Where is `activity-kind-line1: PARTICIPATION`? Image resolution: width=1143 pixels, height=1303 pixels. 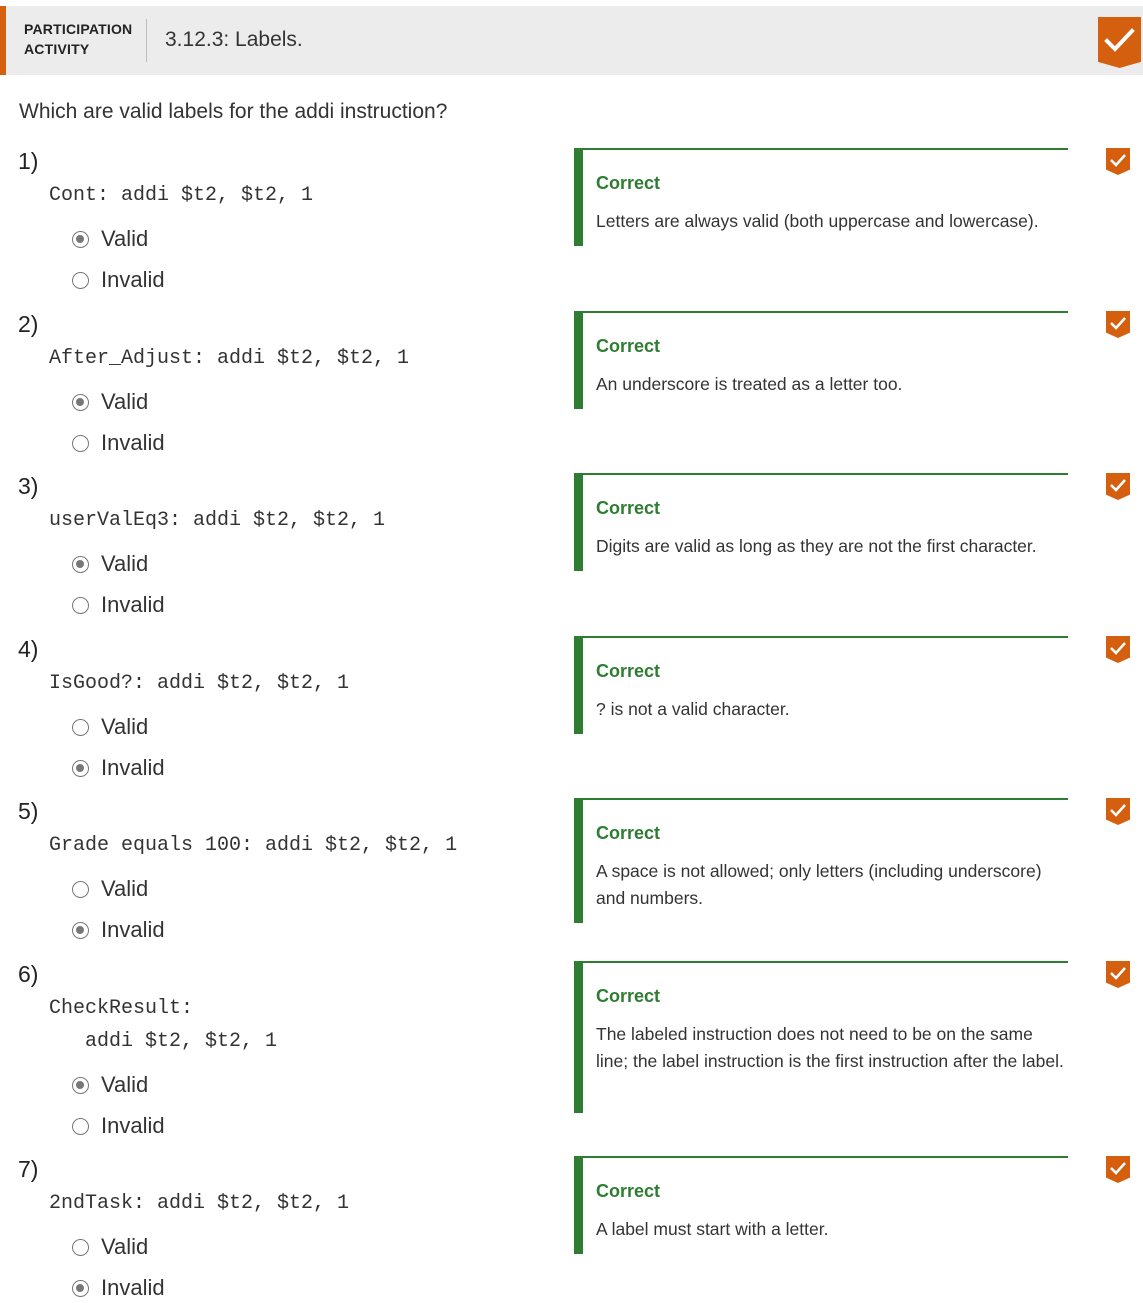
activity-kind-line1: PARTICIPATION is located at coordinates (78, 29).